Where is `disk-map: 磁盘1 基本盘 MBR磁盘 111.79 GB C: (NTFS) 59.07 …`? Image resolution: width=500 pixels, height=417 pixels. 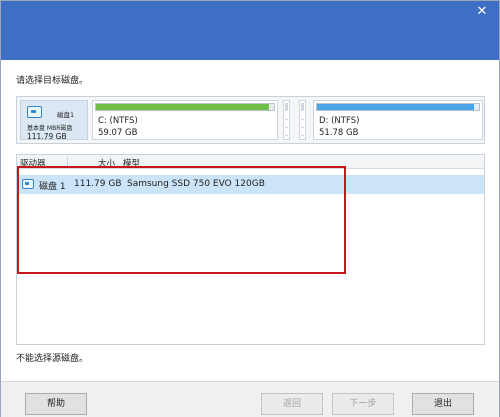 disk-map: 磁盘1 基本盘 MBR磁盘 111.79 GB C: (NTFS) 59.07 … is located at coordinates (250, 120).